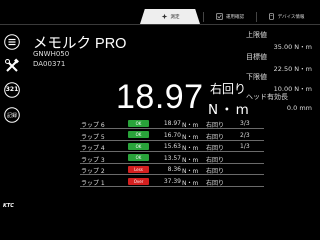  What do you see at coordinates (271, 16) in the screenshot?
I see `device-icon` at bounding box center [271, 16].